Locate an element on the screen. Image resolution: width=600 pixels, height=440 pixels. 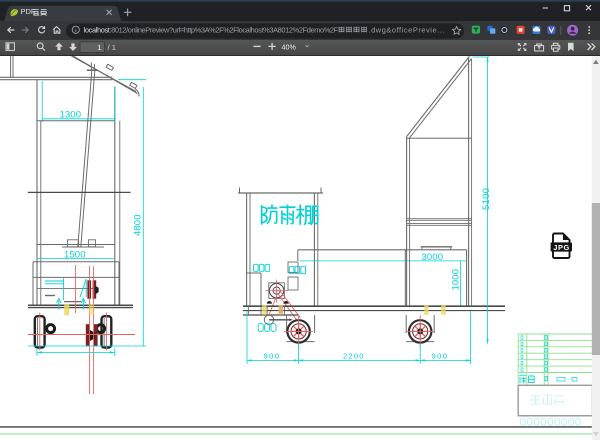
svg-text: 1300 is located at coordinates (71, 115).